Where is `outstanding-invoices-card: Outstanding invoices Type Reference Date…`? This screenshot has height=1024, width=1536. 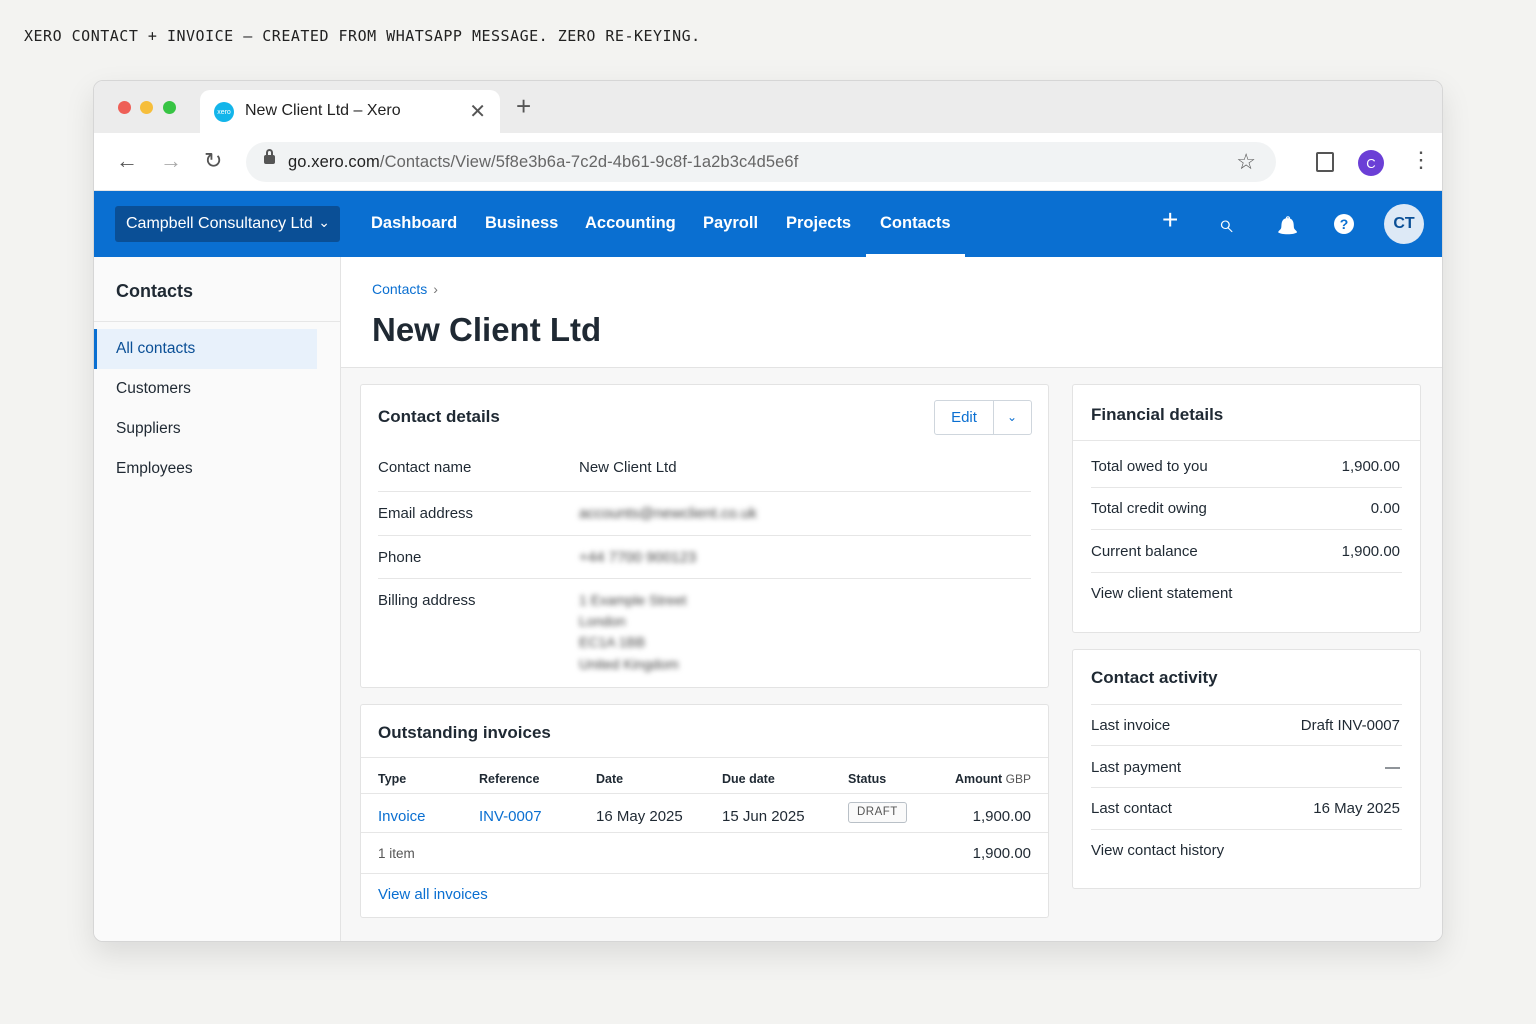 outstanding-invoices-card: Outstanding invoices Type Reference Date… is located at coordinates (704, 811).